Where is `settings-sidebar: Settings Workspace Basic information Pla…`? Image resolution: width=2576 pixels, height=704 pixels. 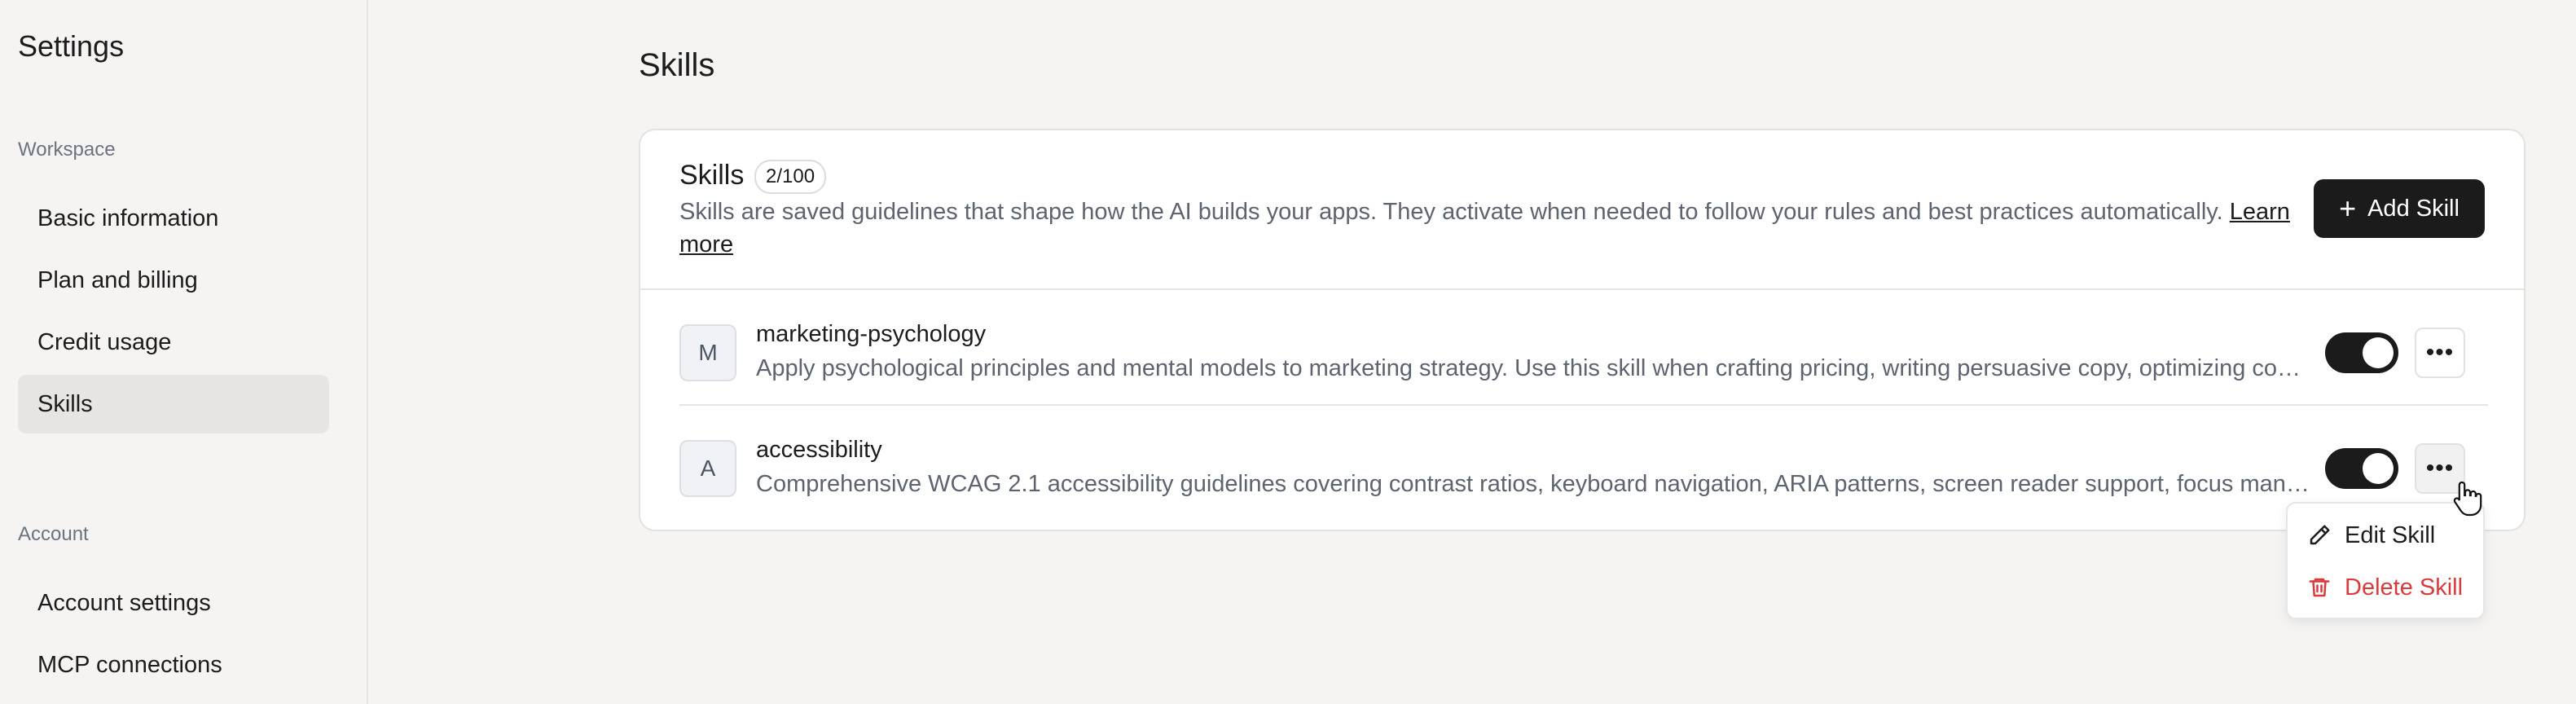
settings-sidebar: Settings Workspace Basic information Pla… is located at coordinates (184, 352).